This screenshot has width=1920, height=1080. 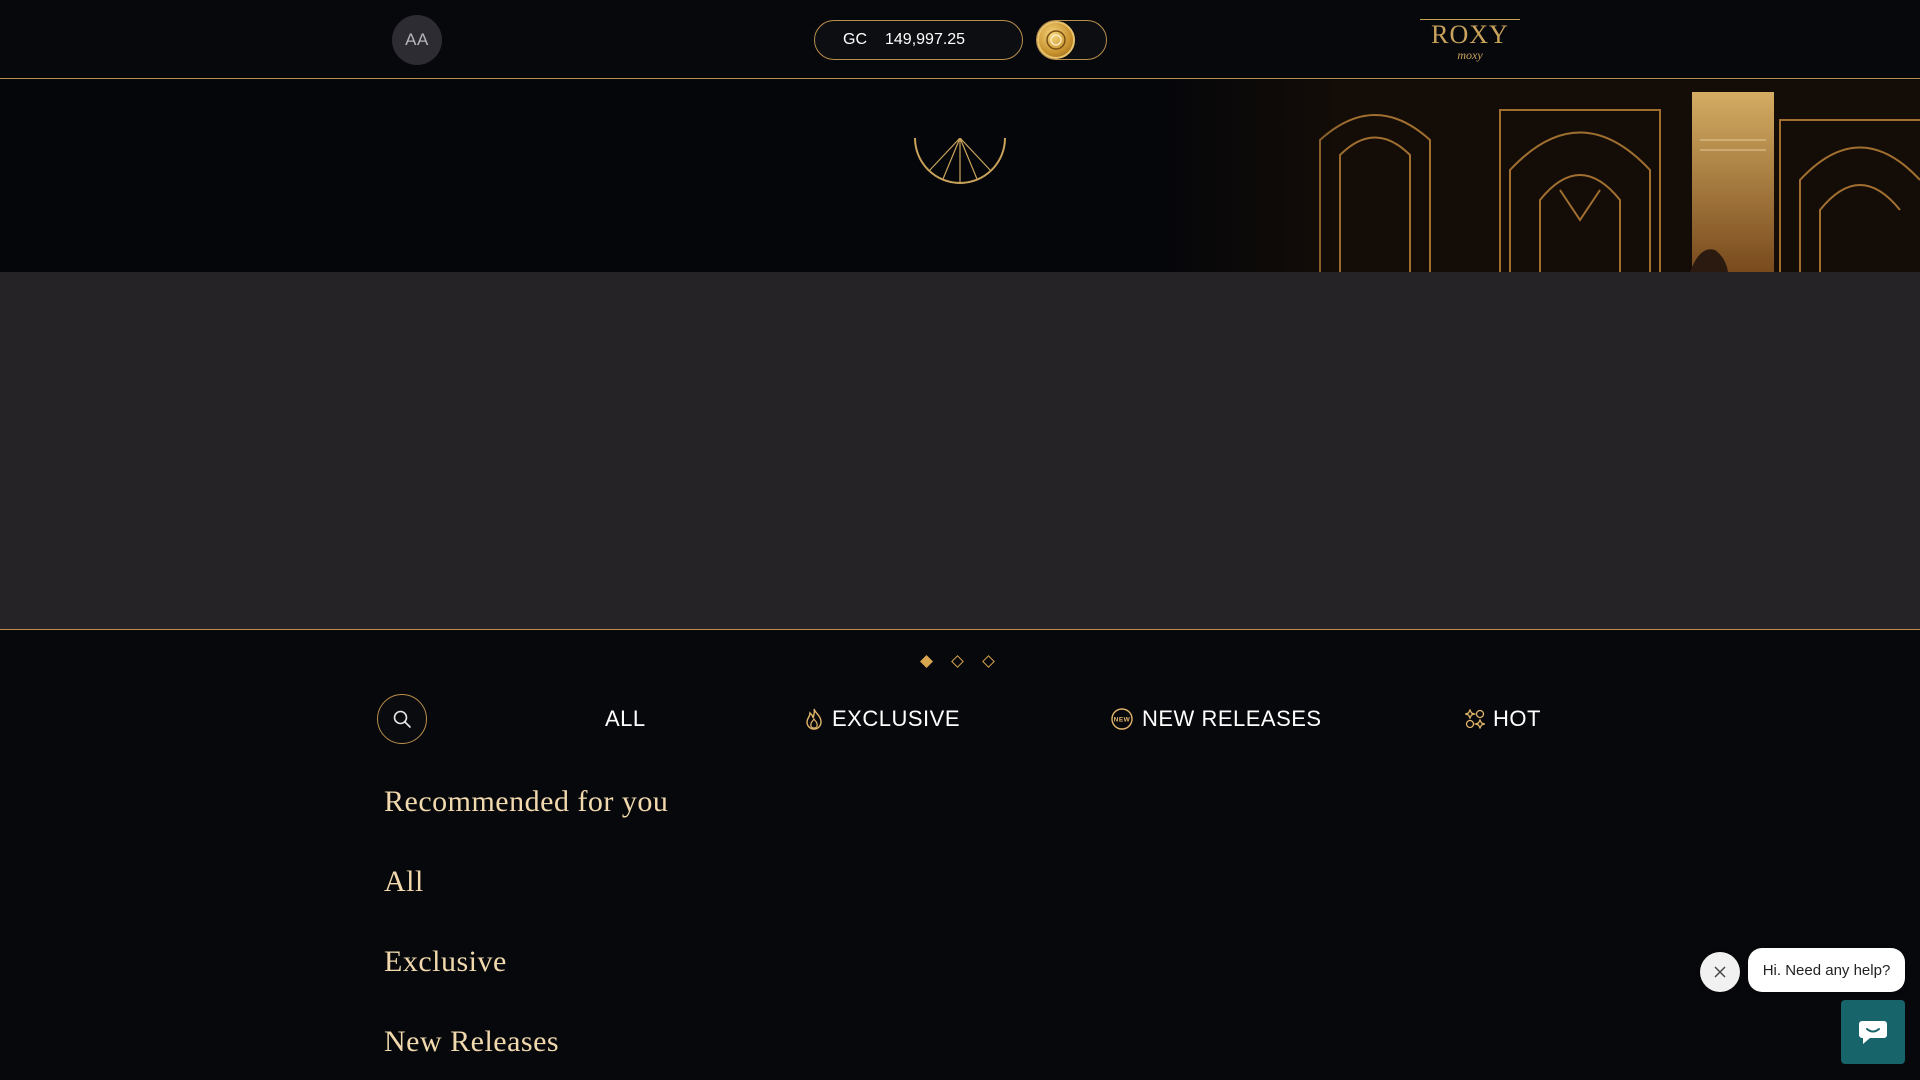 I want to click on tab-all-label: ALL, so click(x=625, y=718).